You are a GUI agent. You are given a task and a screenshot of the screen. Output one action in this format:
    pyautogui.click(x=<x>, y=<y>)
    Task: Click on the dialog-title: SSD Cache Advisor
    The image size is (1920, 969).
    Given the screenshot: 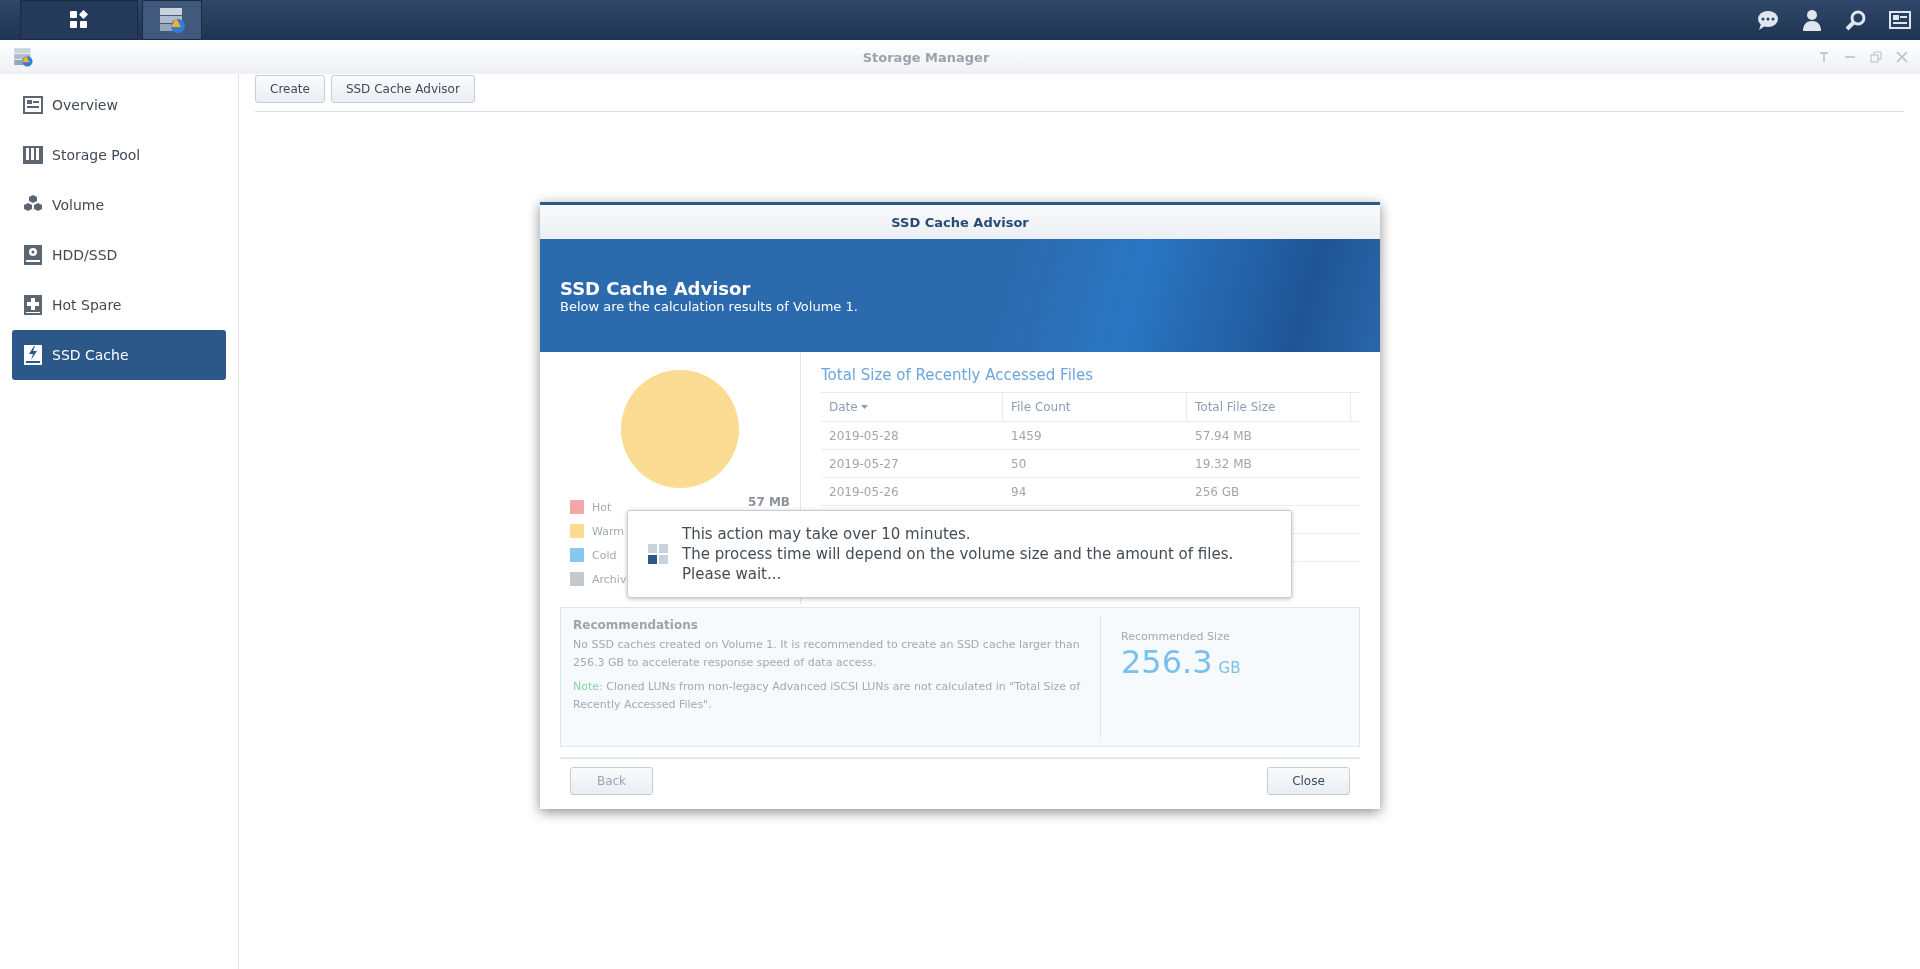 What is the action you would take?
    pyautogui.click(x=960, y=222)
    